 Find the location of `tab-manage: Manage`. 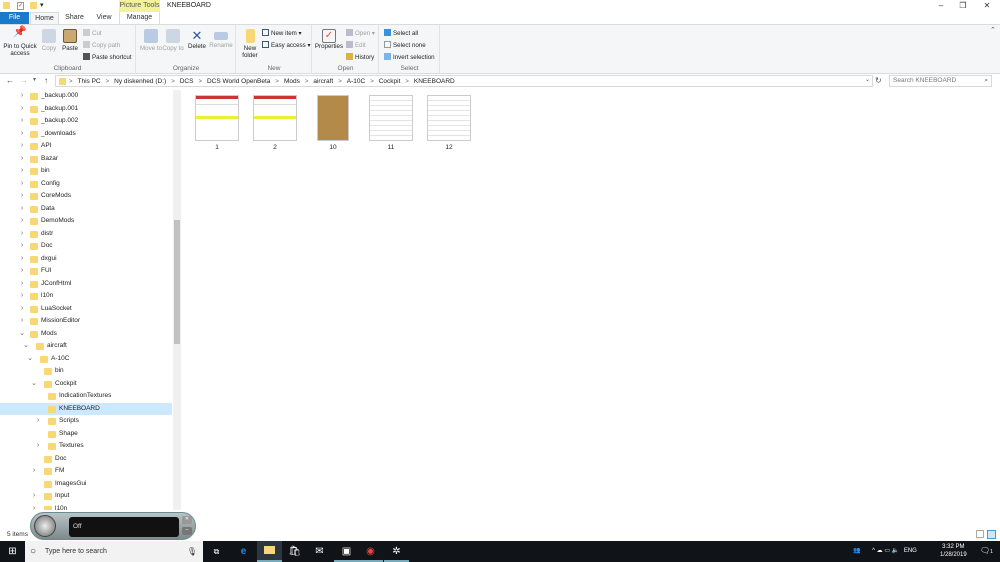

tab-manage: Manage is located at coordinates (139, 18).